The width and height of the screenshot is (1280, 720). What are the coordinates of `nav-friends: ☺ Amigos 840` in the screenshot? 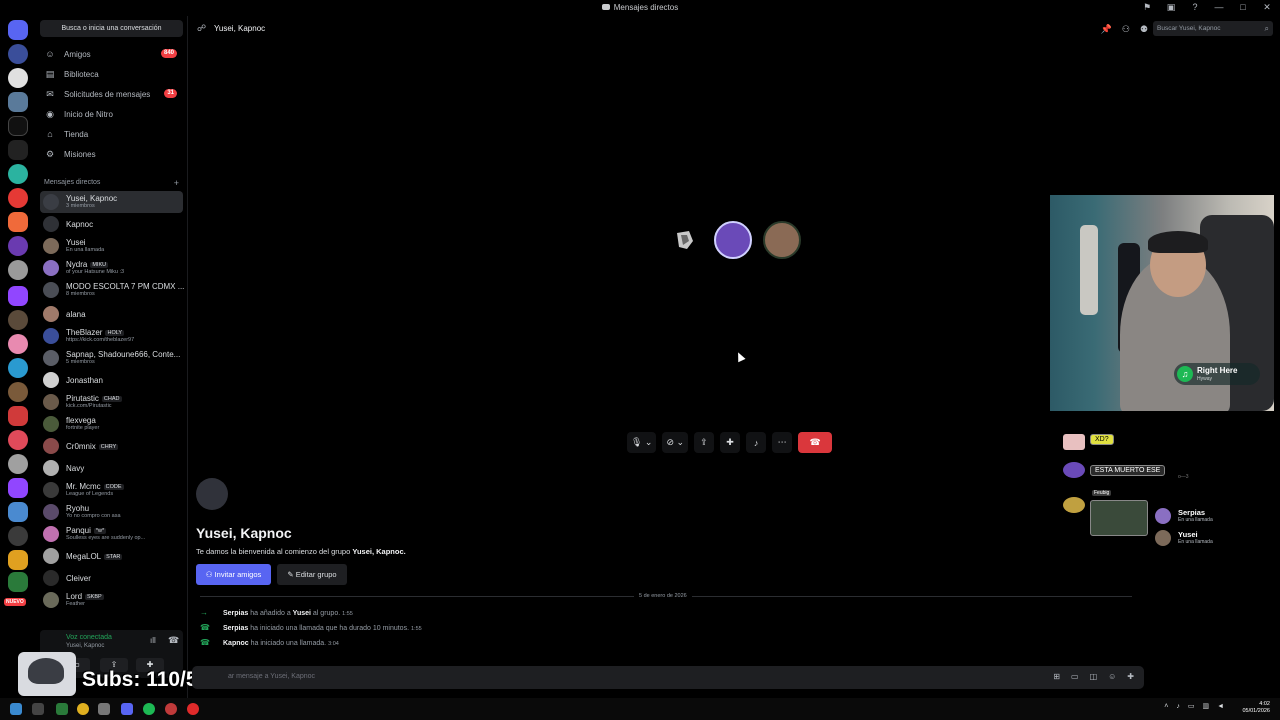 It's located at (111, 54).